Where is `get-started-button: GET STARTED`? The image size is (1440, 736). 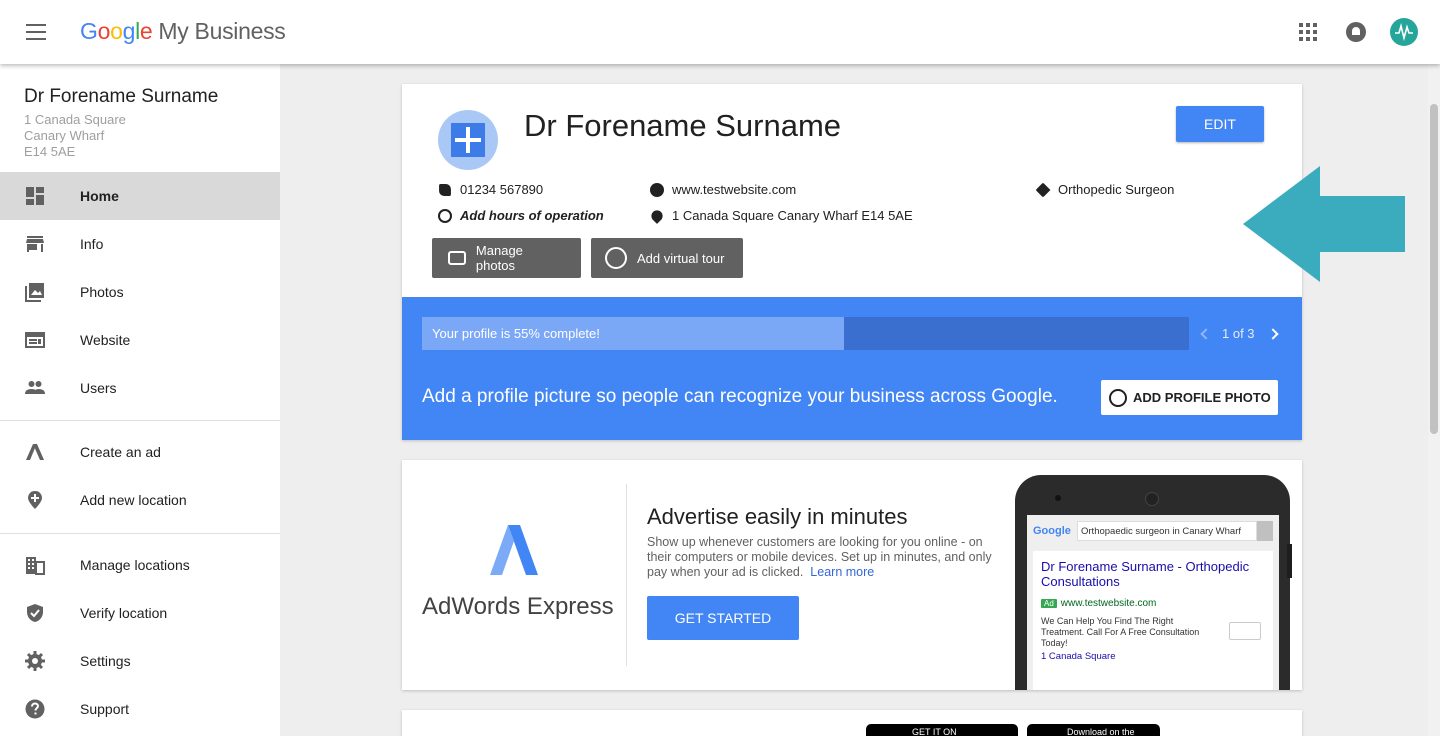
get-started-button: GET STARTED is located at coordinates (723, 618).